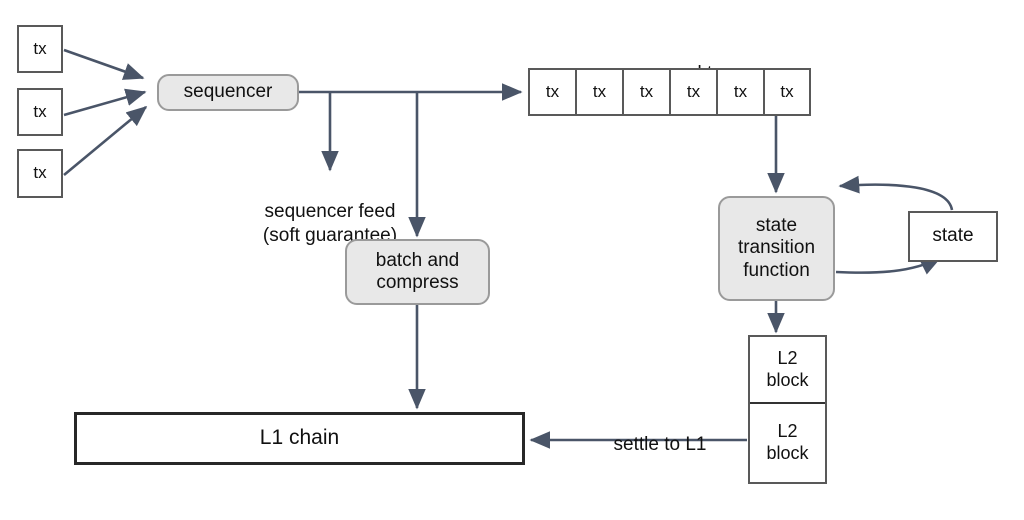 The width and height of the screenshot is (1024, 520). I want to click on state-transition-function-node: state transition function, so click(776, 248).